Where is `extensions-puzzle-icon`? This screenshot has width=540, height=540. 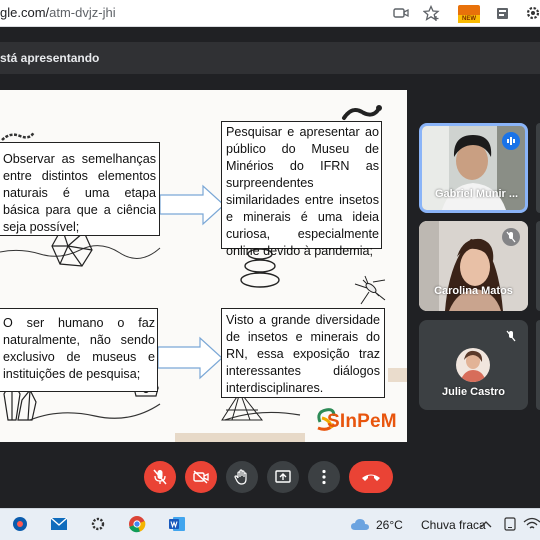
extensions-puzzle-icon is located at coordinates (503, 13).